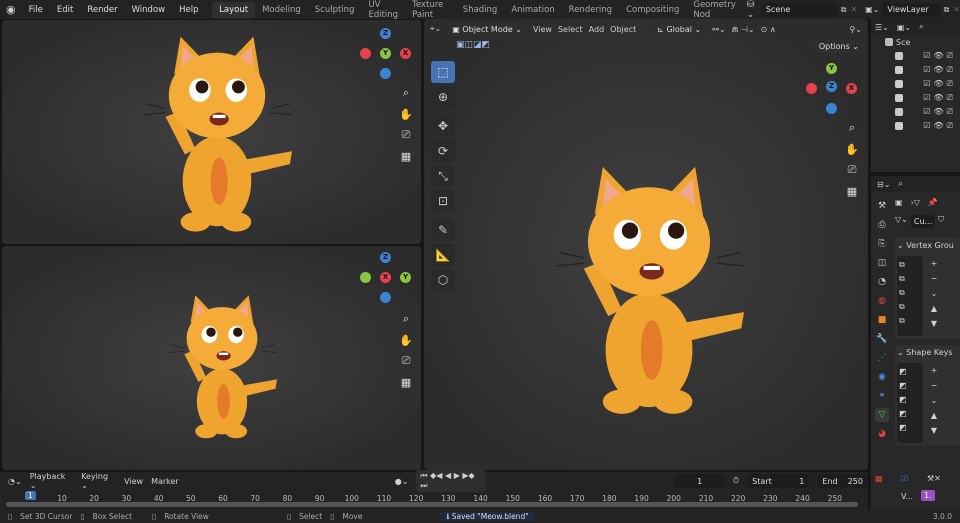 This screenshot has width=960, height=523. Describe the element at coordinates (435, 29) in the screenshot. I see `editor-type-icon: ⌖⌄` at that location.